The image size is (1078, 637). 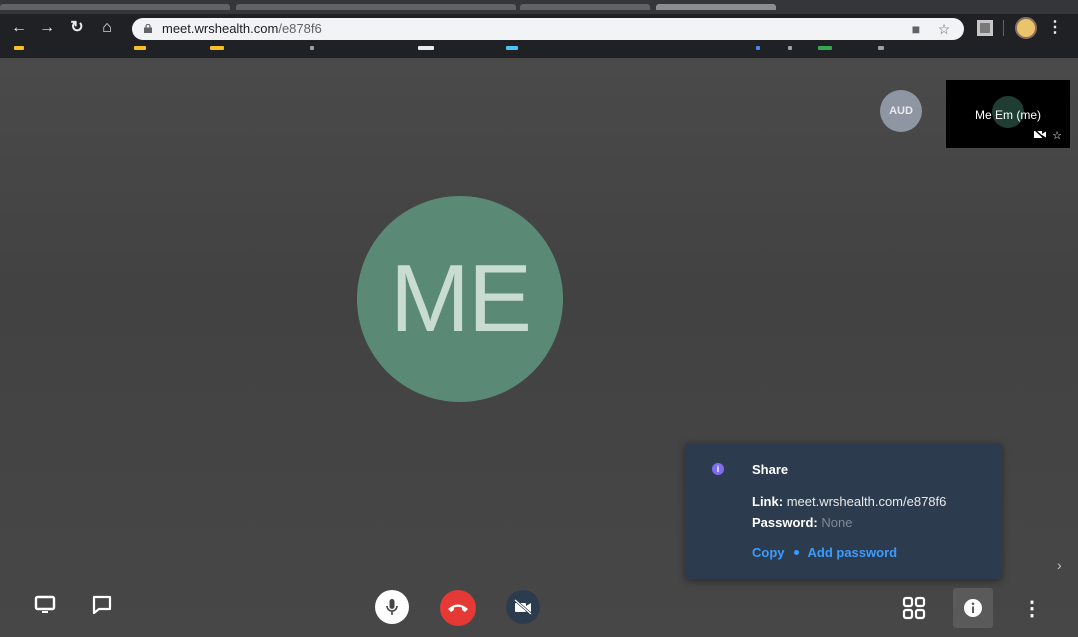 I want to click on grid-icon, so click(x=914, y=608).